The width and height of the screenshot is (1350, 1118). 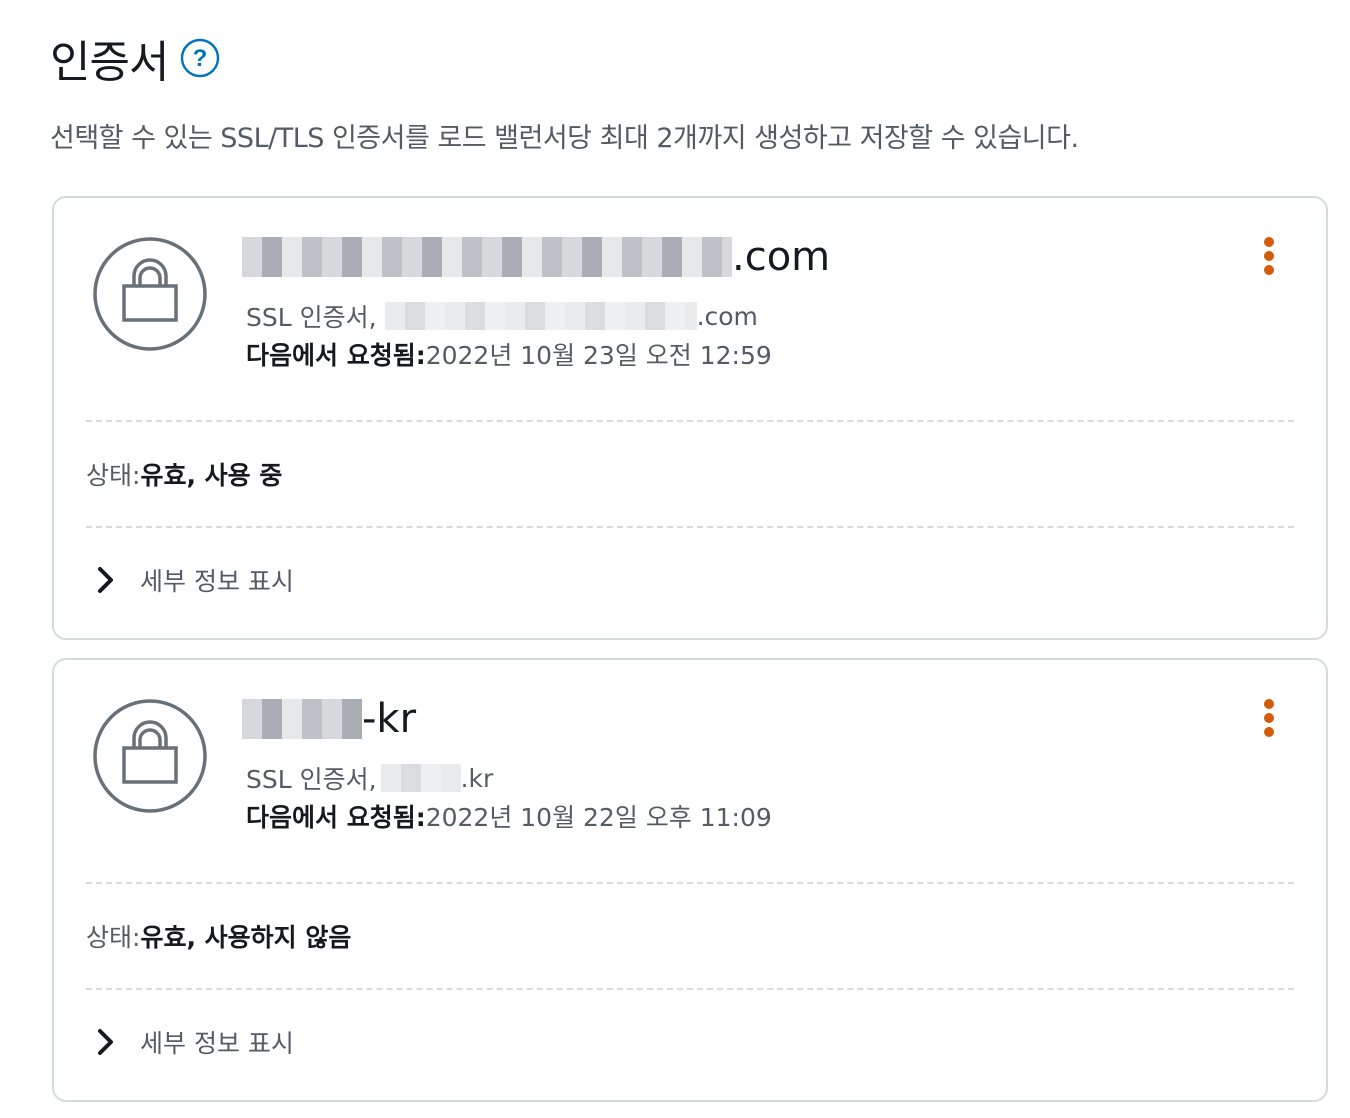 I want to click on requested-date: 다음에서 요청됨:2022년 10월 22일 오후 11:09, so click(x=509, y=816).